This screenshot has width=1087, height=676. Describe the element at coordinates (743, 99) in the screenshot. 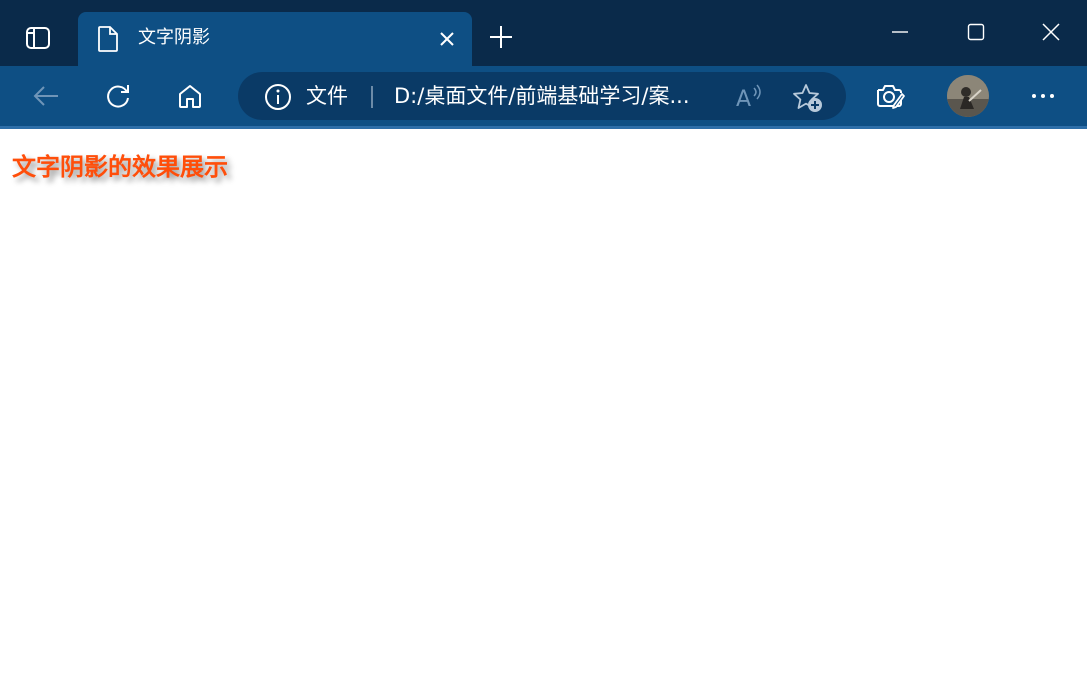

I see `svg-text: A` at that location.